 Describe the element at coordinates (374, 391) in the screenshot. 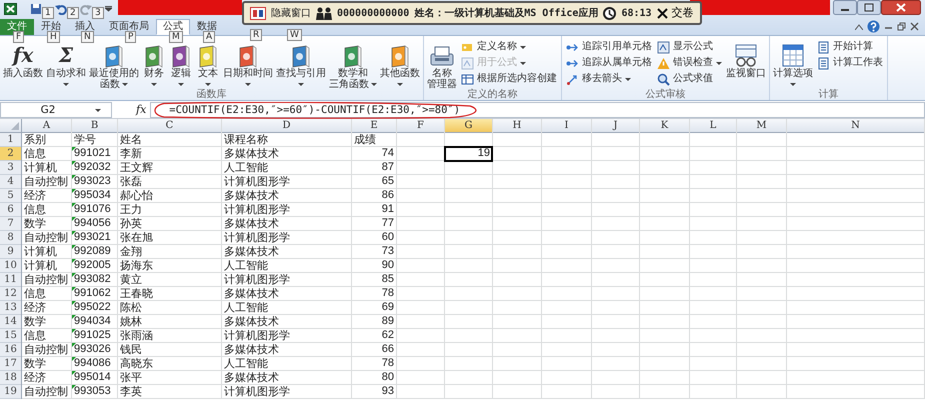

I see `table-cell: 93` at that location.